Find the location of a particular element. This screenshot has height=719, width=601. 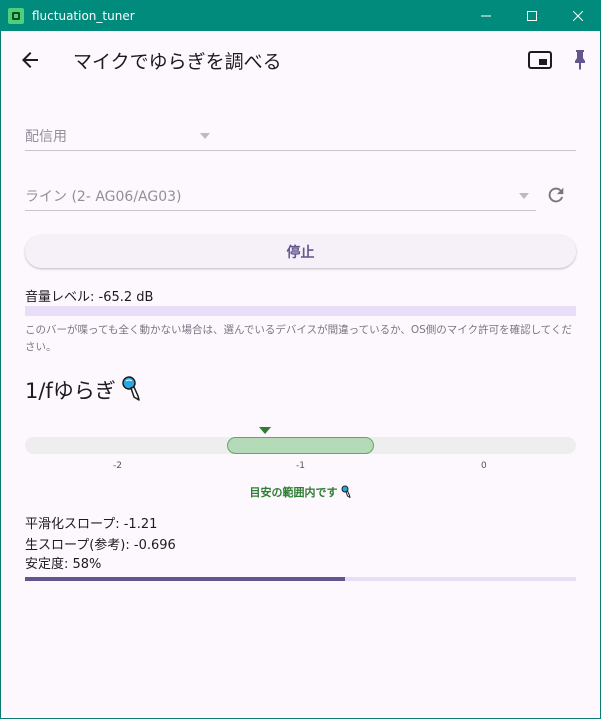

fluctuation-title: 1/fゆらぎ is located at coordinates (70, 391).